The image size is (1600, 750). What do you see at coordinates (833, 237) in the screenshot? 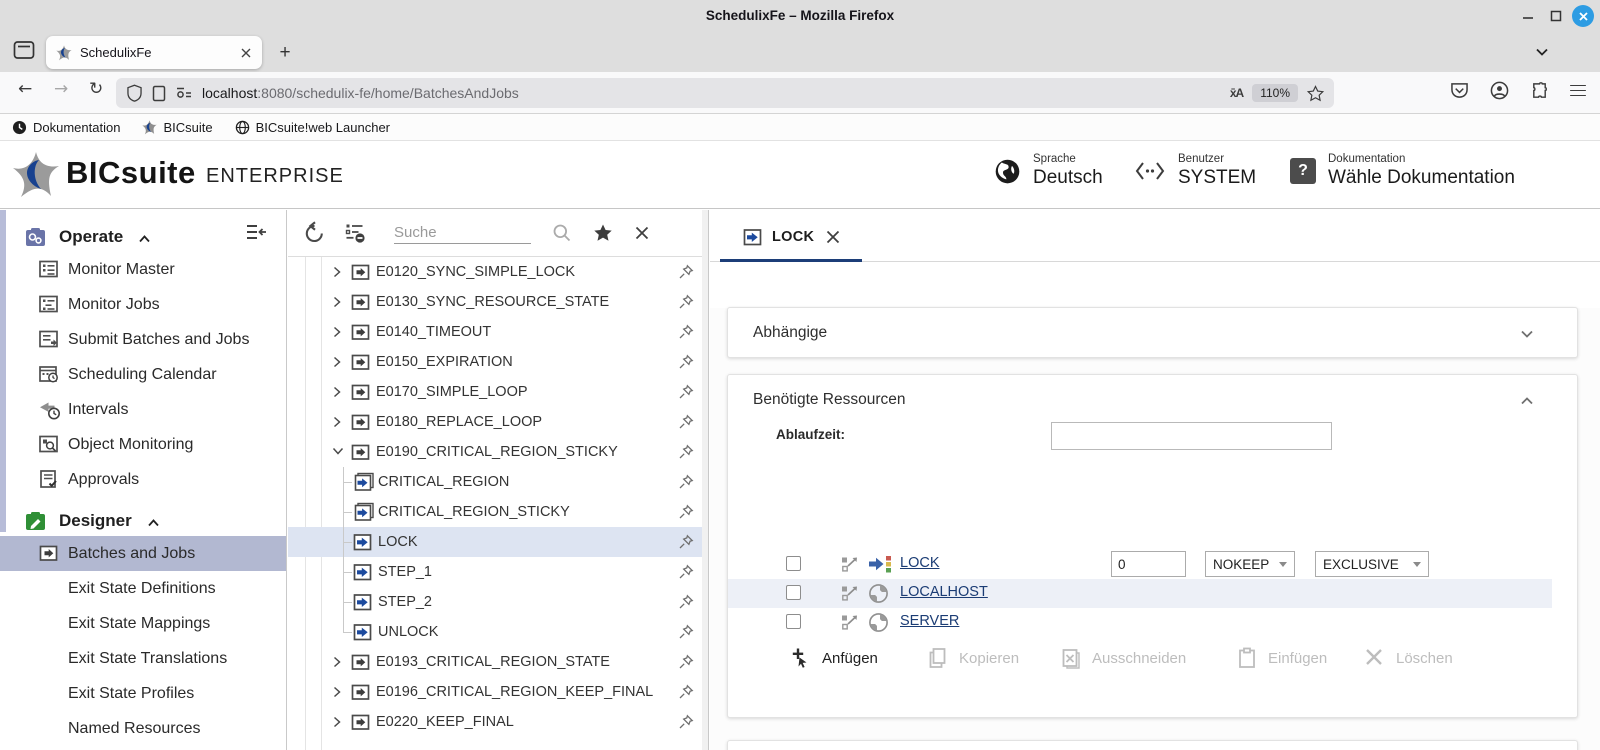
I see `detail-tab-close-icon` at bounding box center [833, 237].